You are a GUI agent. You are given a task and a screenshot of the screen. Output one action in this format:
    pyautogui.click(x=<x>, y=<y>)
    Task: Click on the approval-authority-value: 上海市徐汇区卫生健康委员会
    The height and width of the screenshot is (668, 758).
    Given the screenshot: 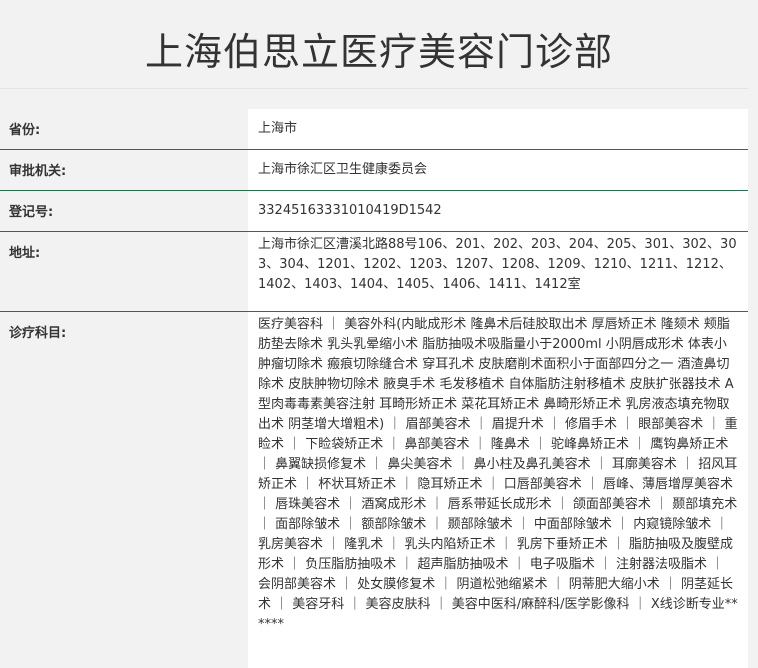 What is the action you would take?
    pyautogui.click(x=498, y=170)
    